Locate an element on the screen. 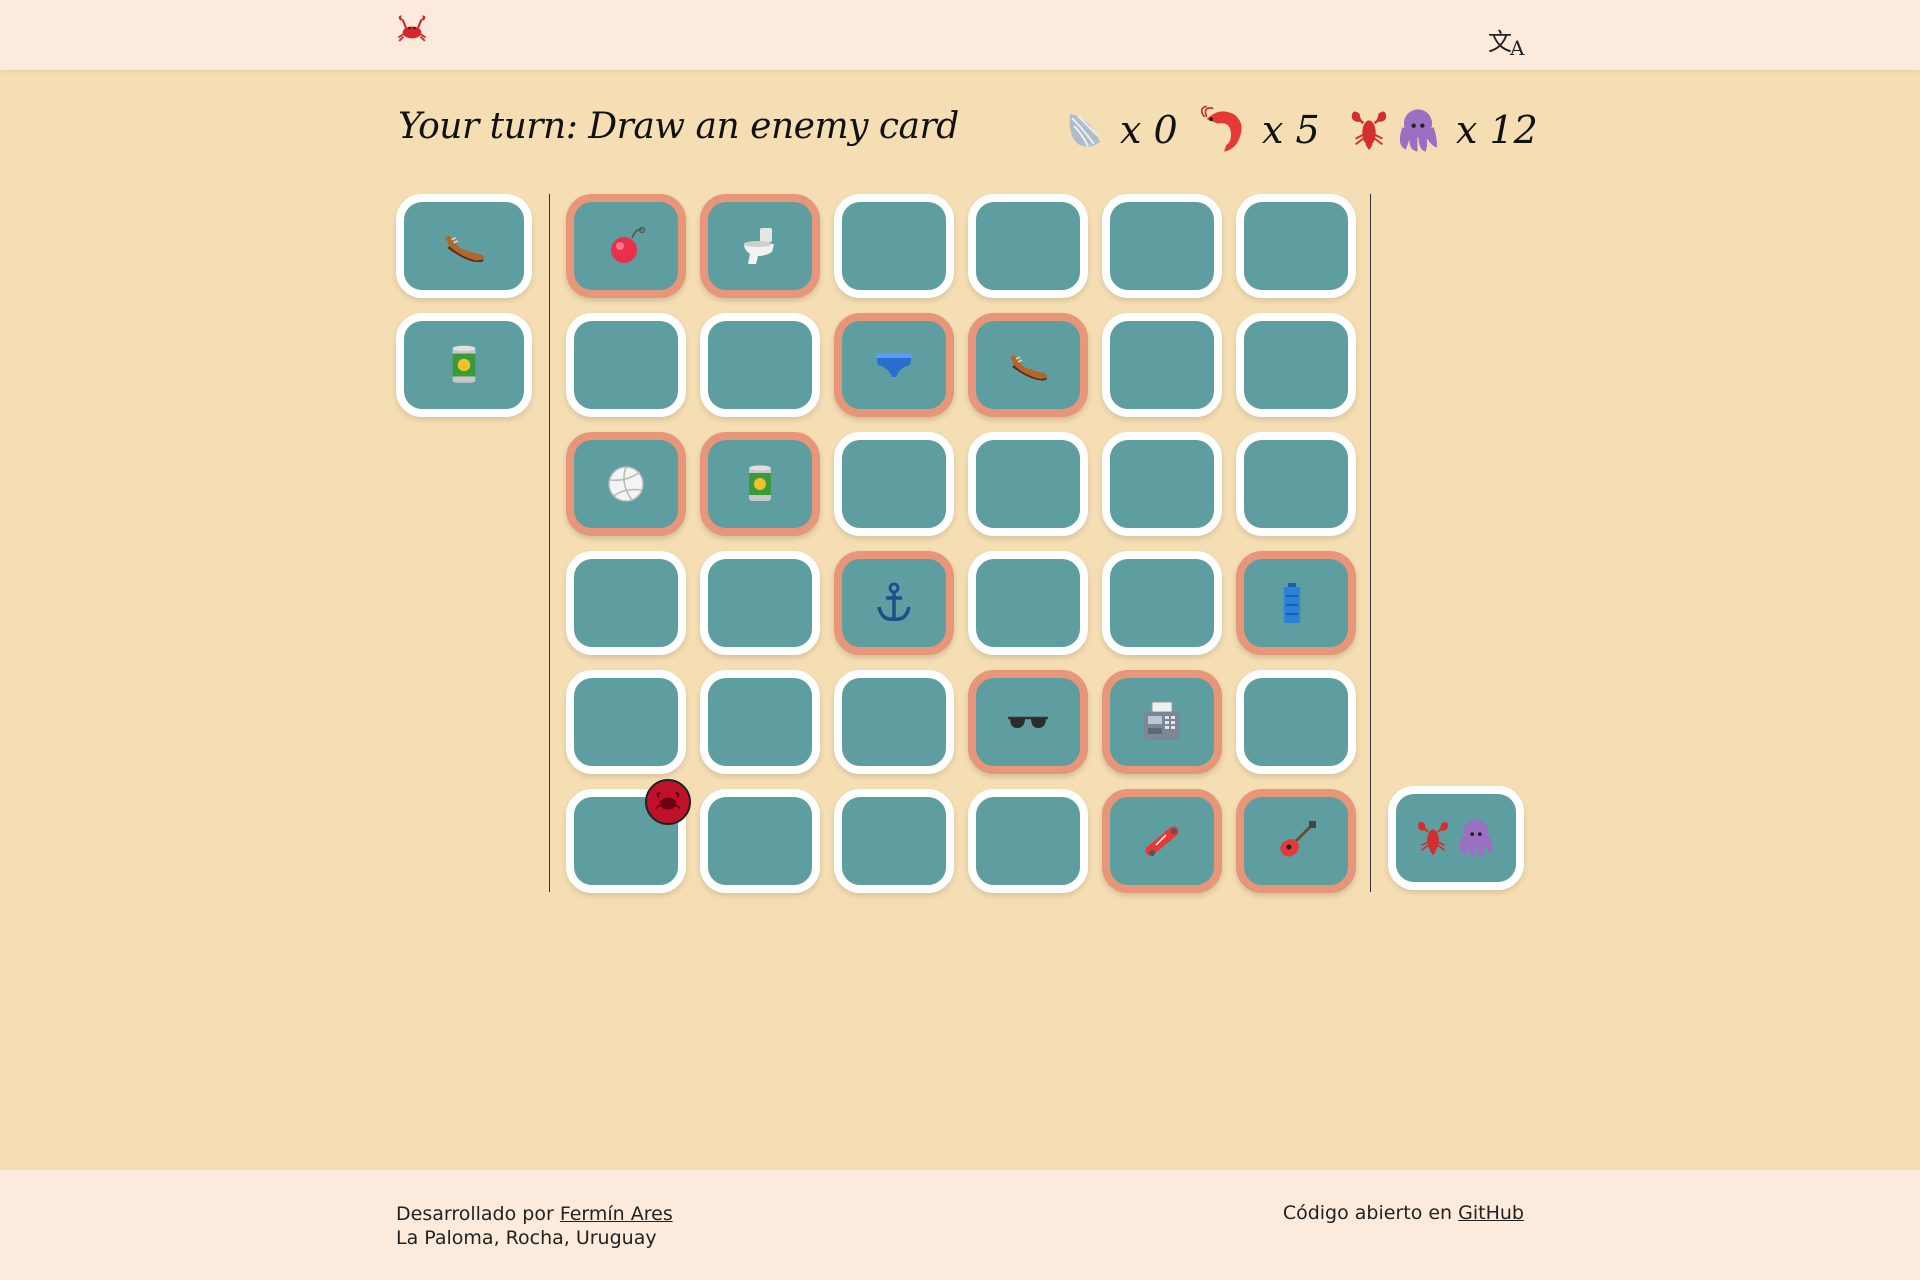 The height and width of the screenshot is (1280, 1920). board-card-r4-c1 is located at coordinates (760, 722).